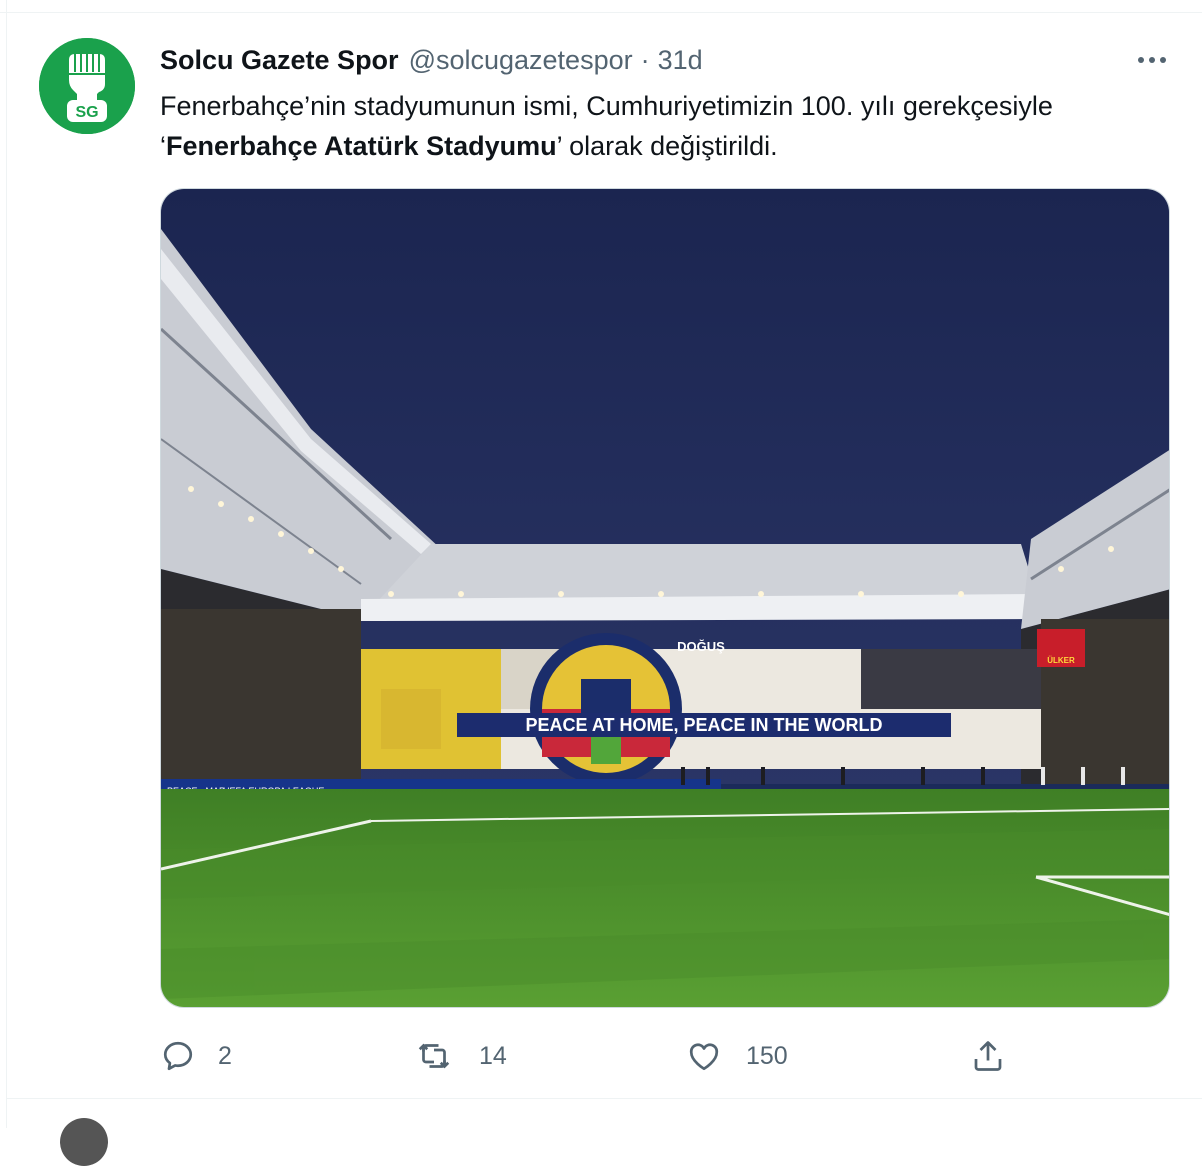  I want to click on stand-logo-dogus: DOĞUŞ, so click(701, 646).